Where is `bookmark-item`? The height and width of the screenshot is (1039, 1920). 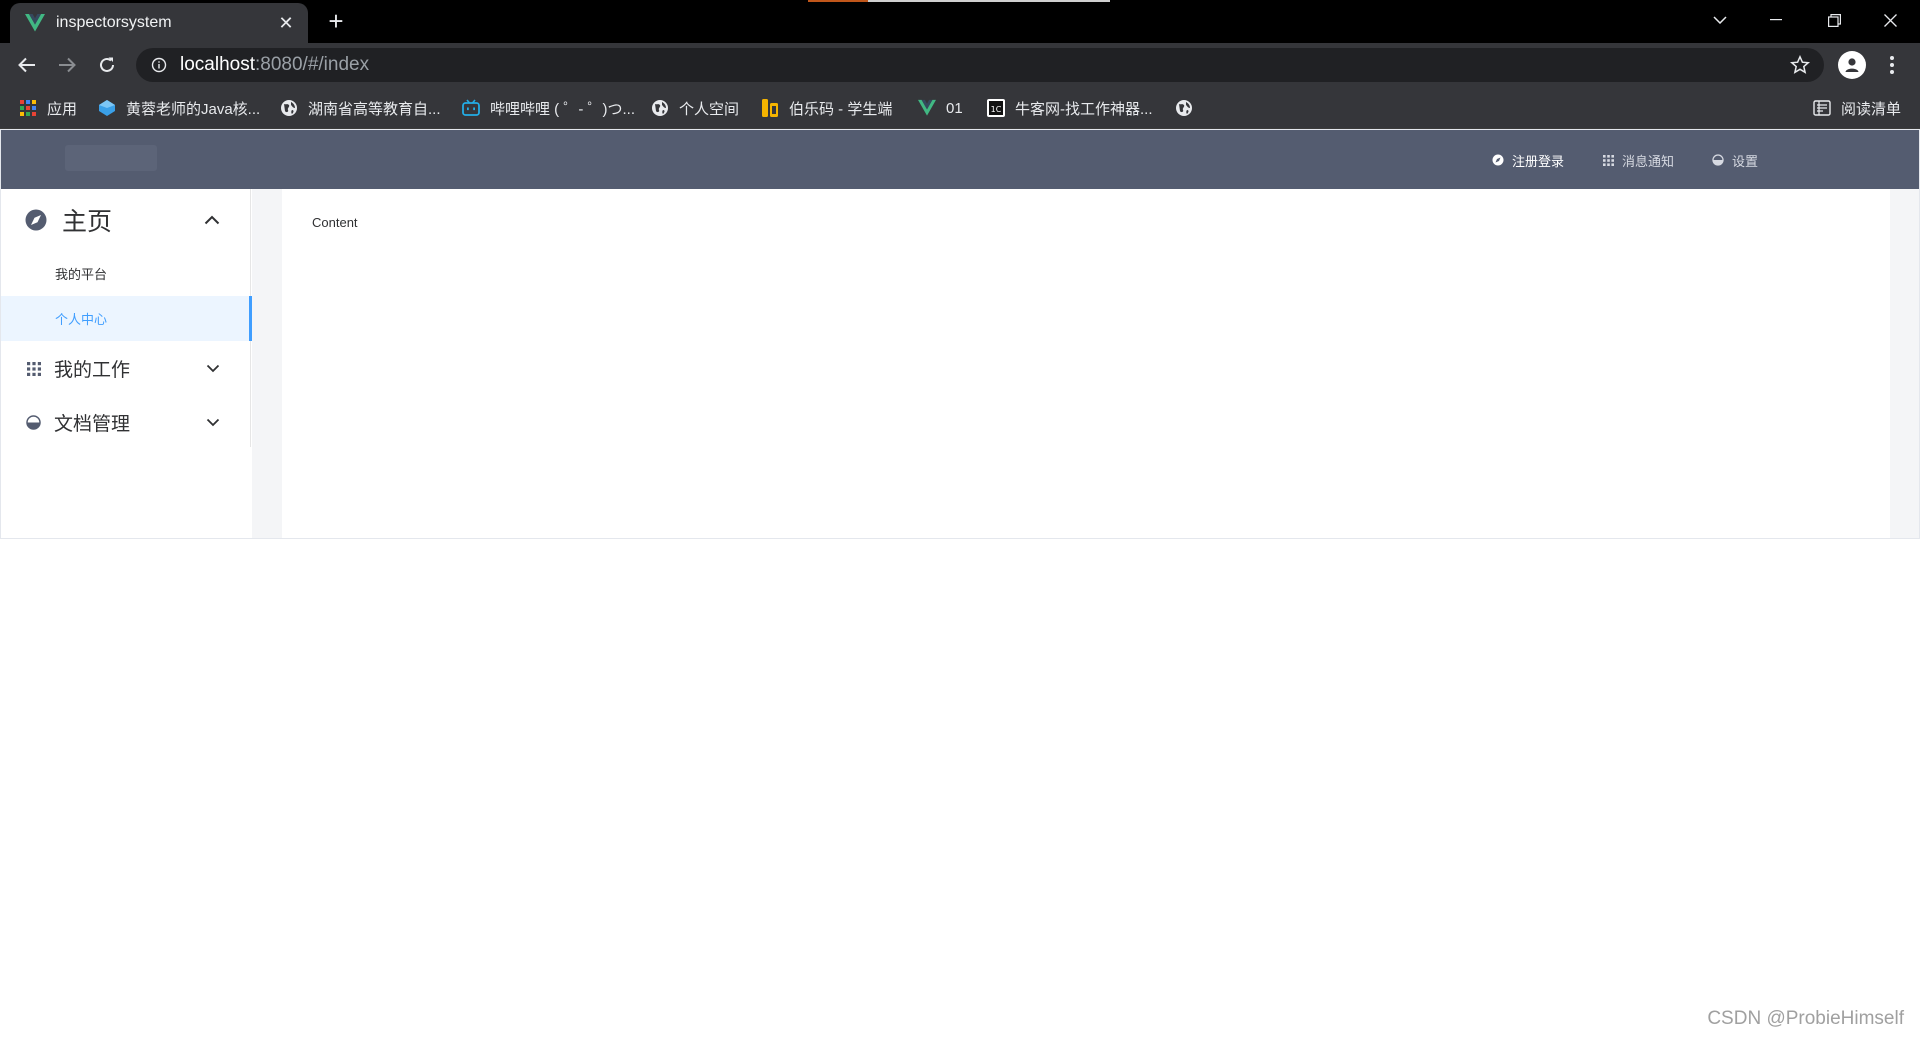
bookmark-item is located at coordinates (1189, 108).